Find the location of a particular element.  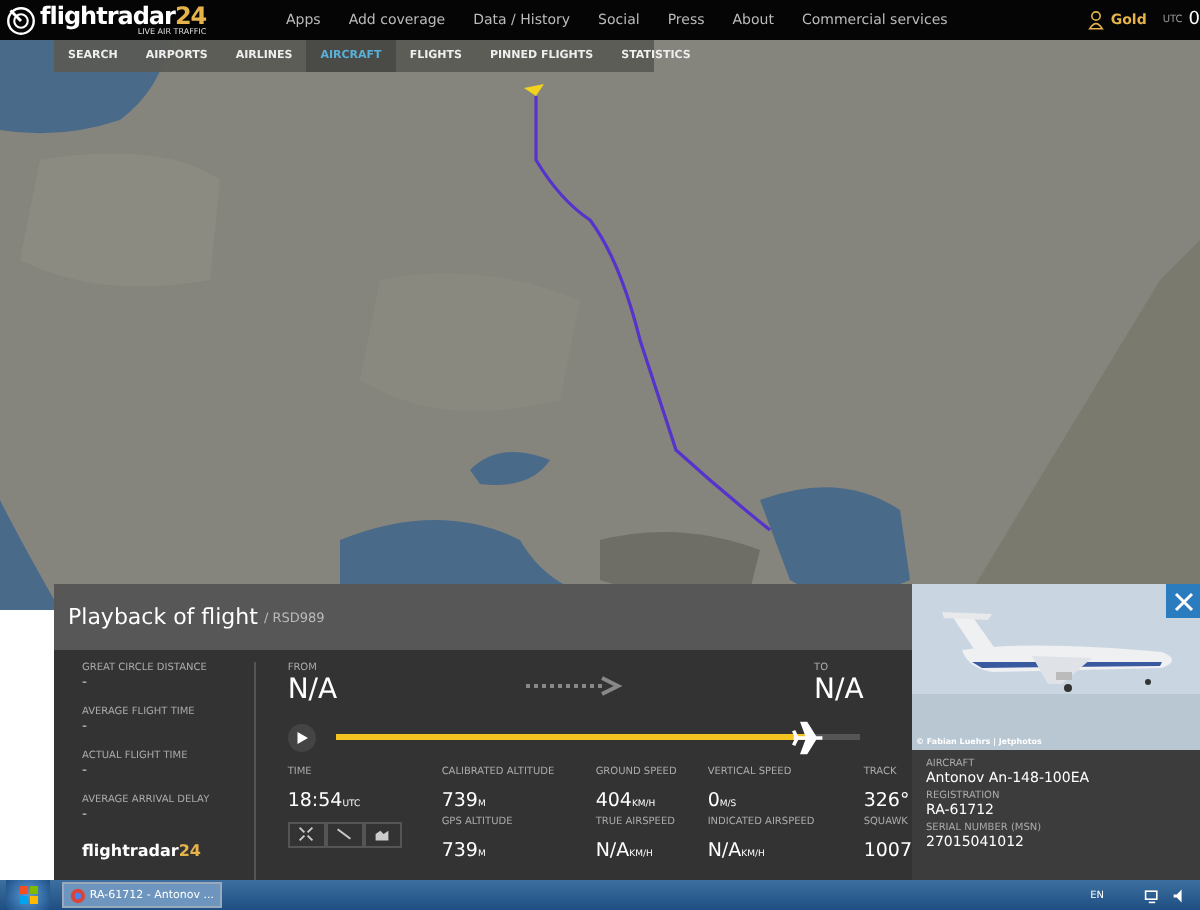

altitude-graph-button is located at coordinates (382, 834).